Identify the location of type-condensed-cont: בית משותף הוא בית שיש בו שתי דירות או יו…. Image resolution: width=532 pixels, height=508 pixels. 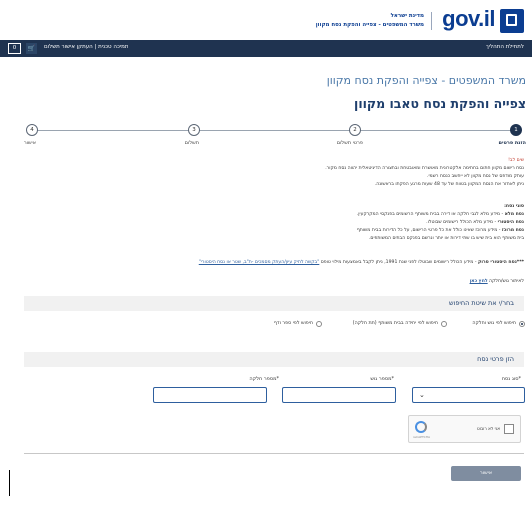
(446, 238).